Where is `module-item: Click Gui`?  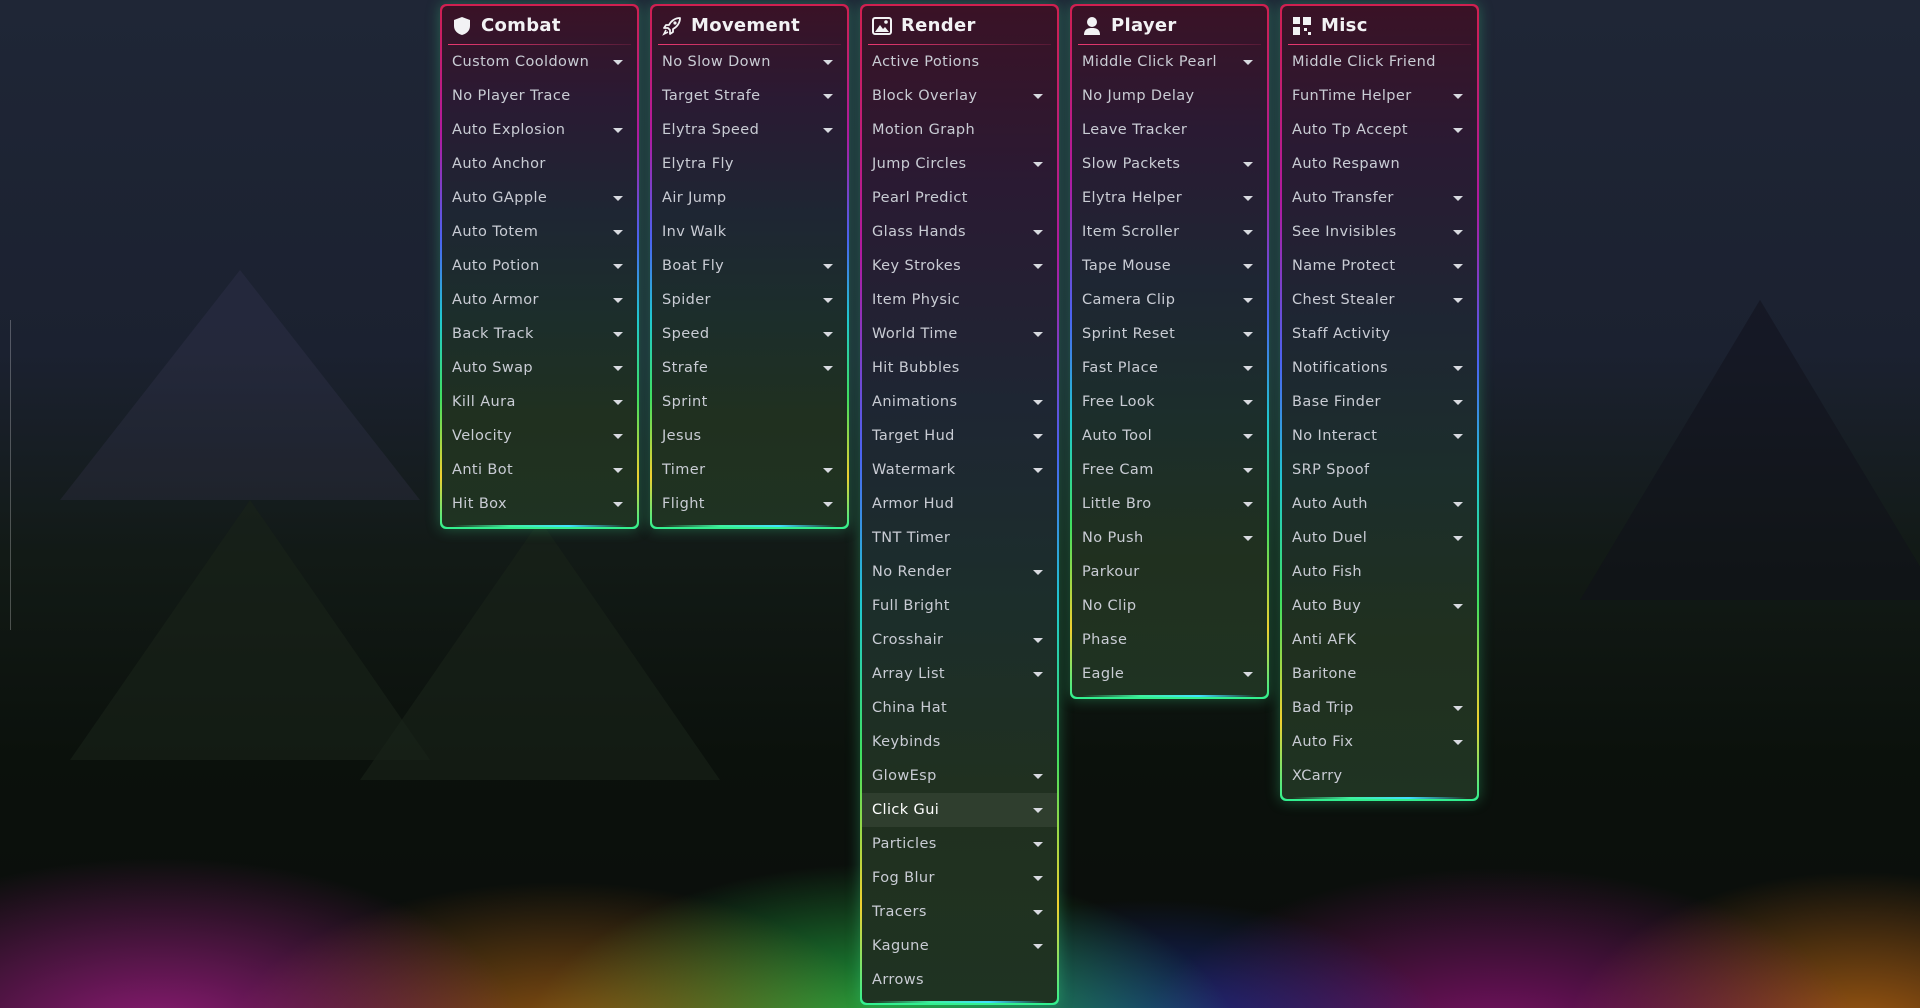
module-item: Click Gui is located at coordinates (959, 810).